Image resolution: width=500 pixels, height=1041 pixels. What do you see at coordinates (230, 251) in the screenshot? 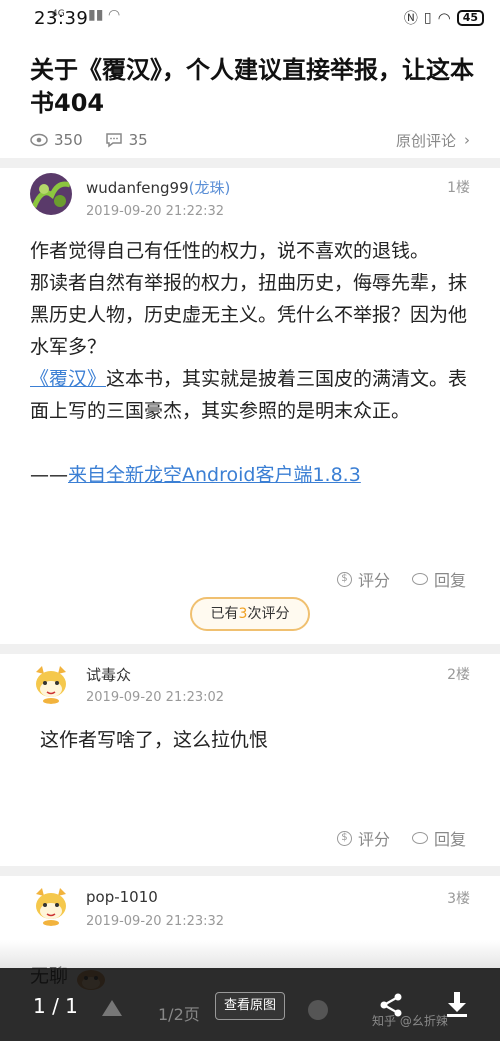
I see `body-paragraph: 作者觉得自己有任性的权力，说不喜欢的退钱。` at bounding box center [230, 251].